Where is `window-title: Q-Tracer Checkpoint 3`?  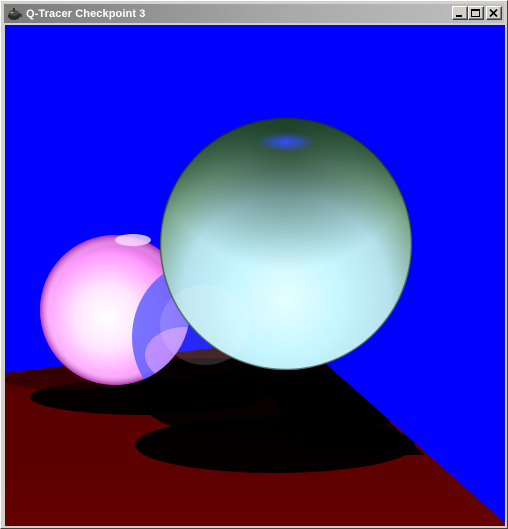 window-title: Q-Tracer Checkpoint 3 is located at coordinates (86, 13).